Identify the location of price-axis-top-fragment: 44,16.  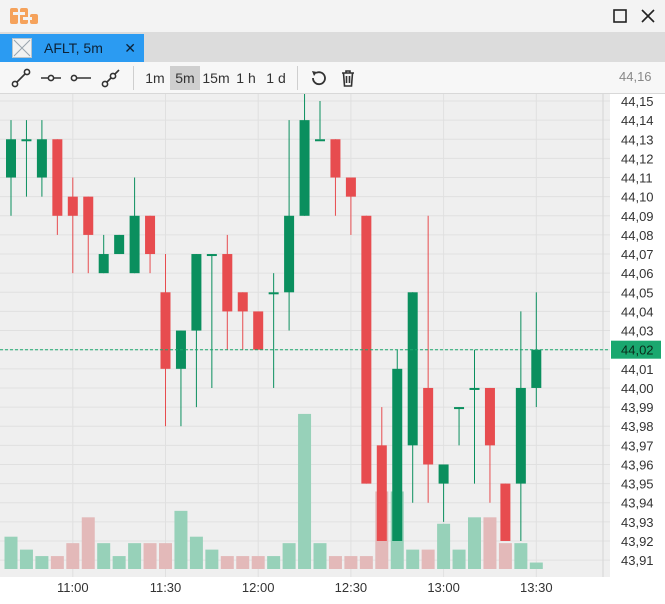
(635, 76).